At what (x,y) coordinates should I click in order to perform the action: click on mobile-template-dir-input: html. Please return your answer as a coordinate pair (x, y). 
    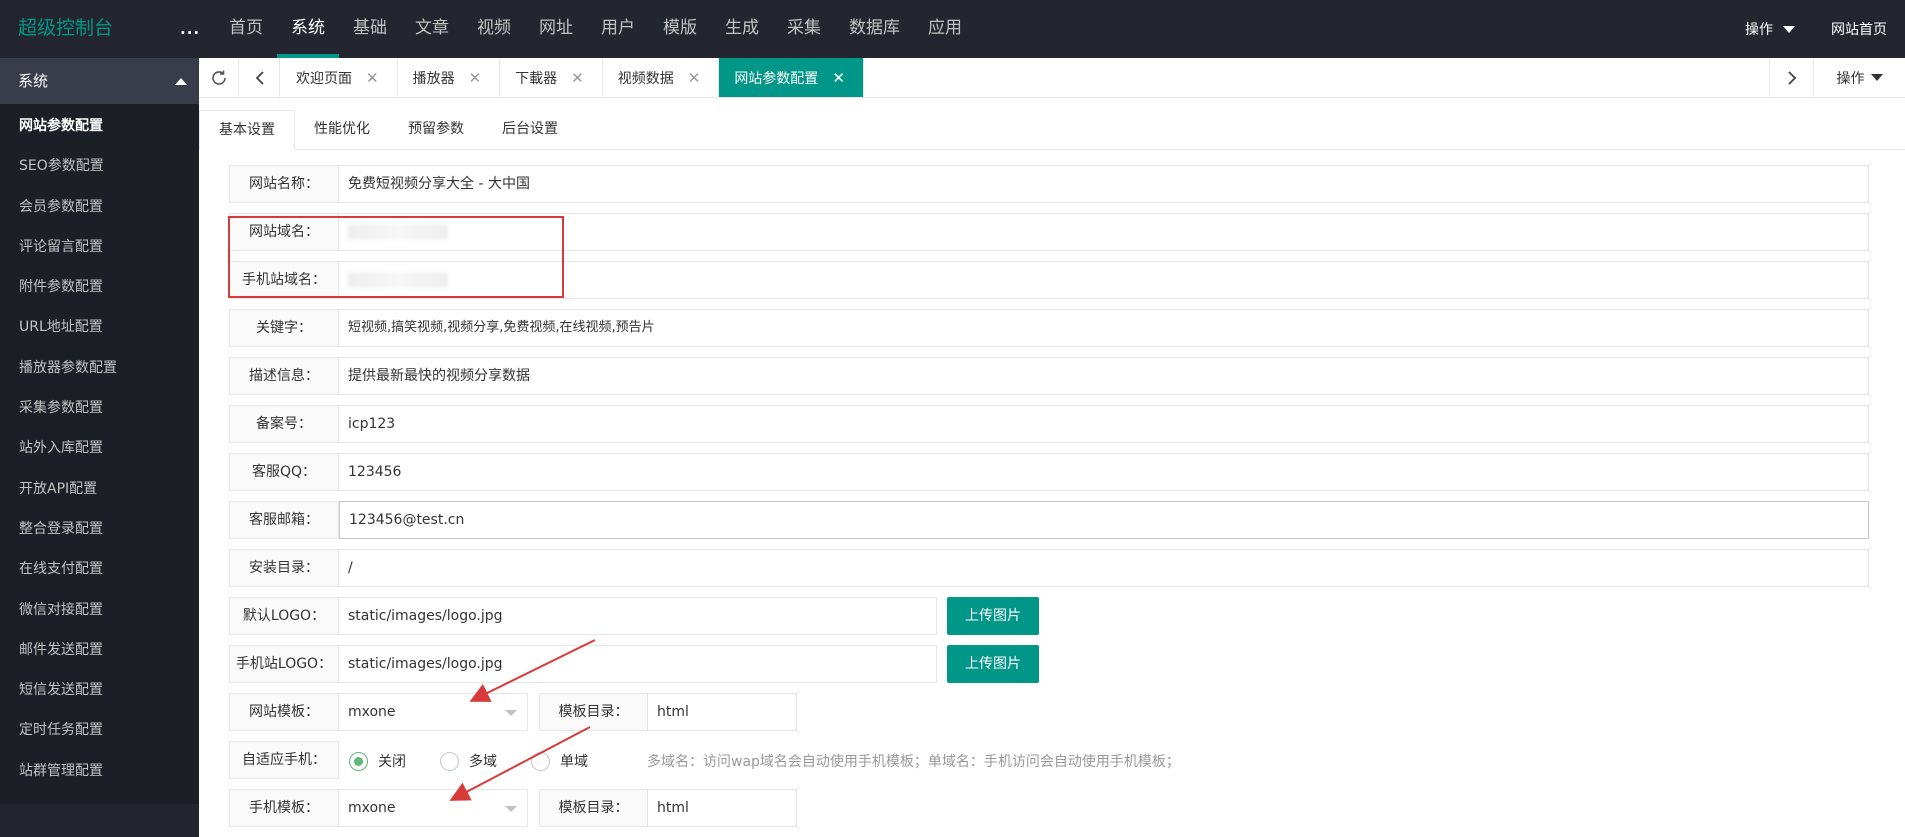
    Looking at the image, I should click on (722, 808).